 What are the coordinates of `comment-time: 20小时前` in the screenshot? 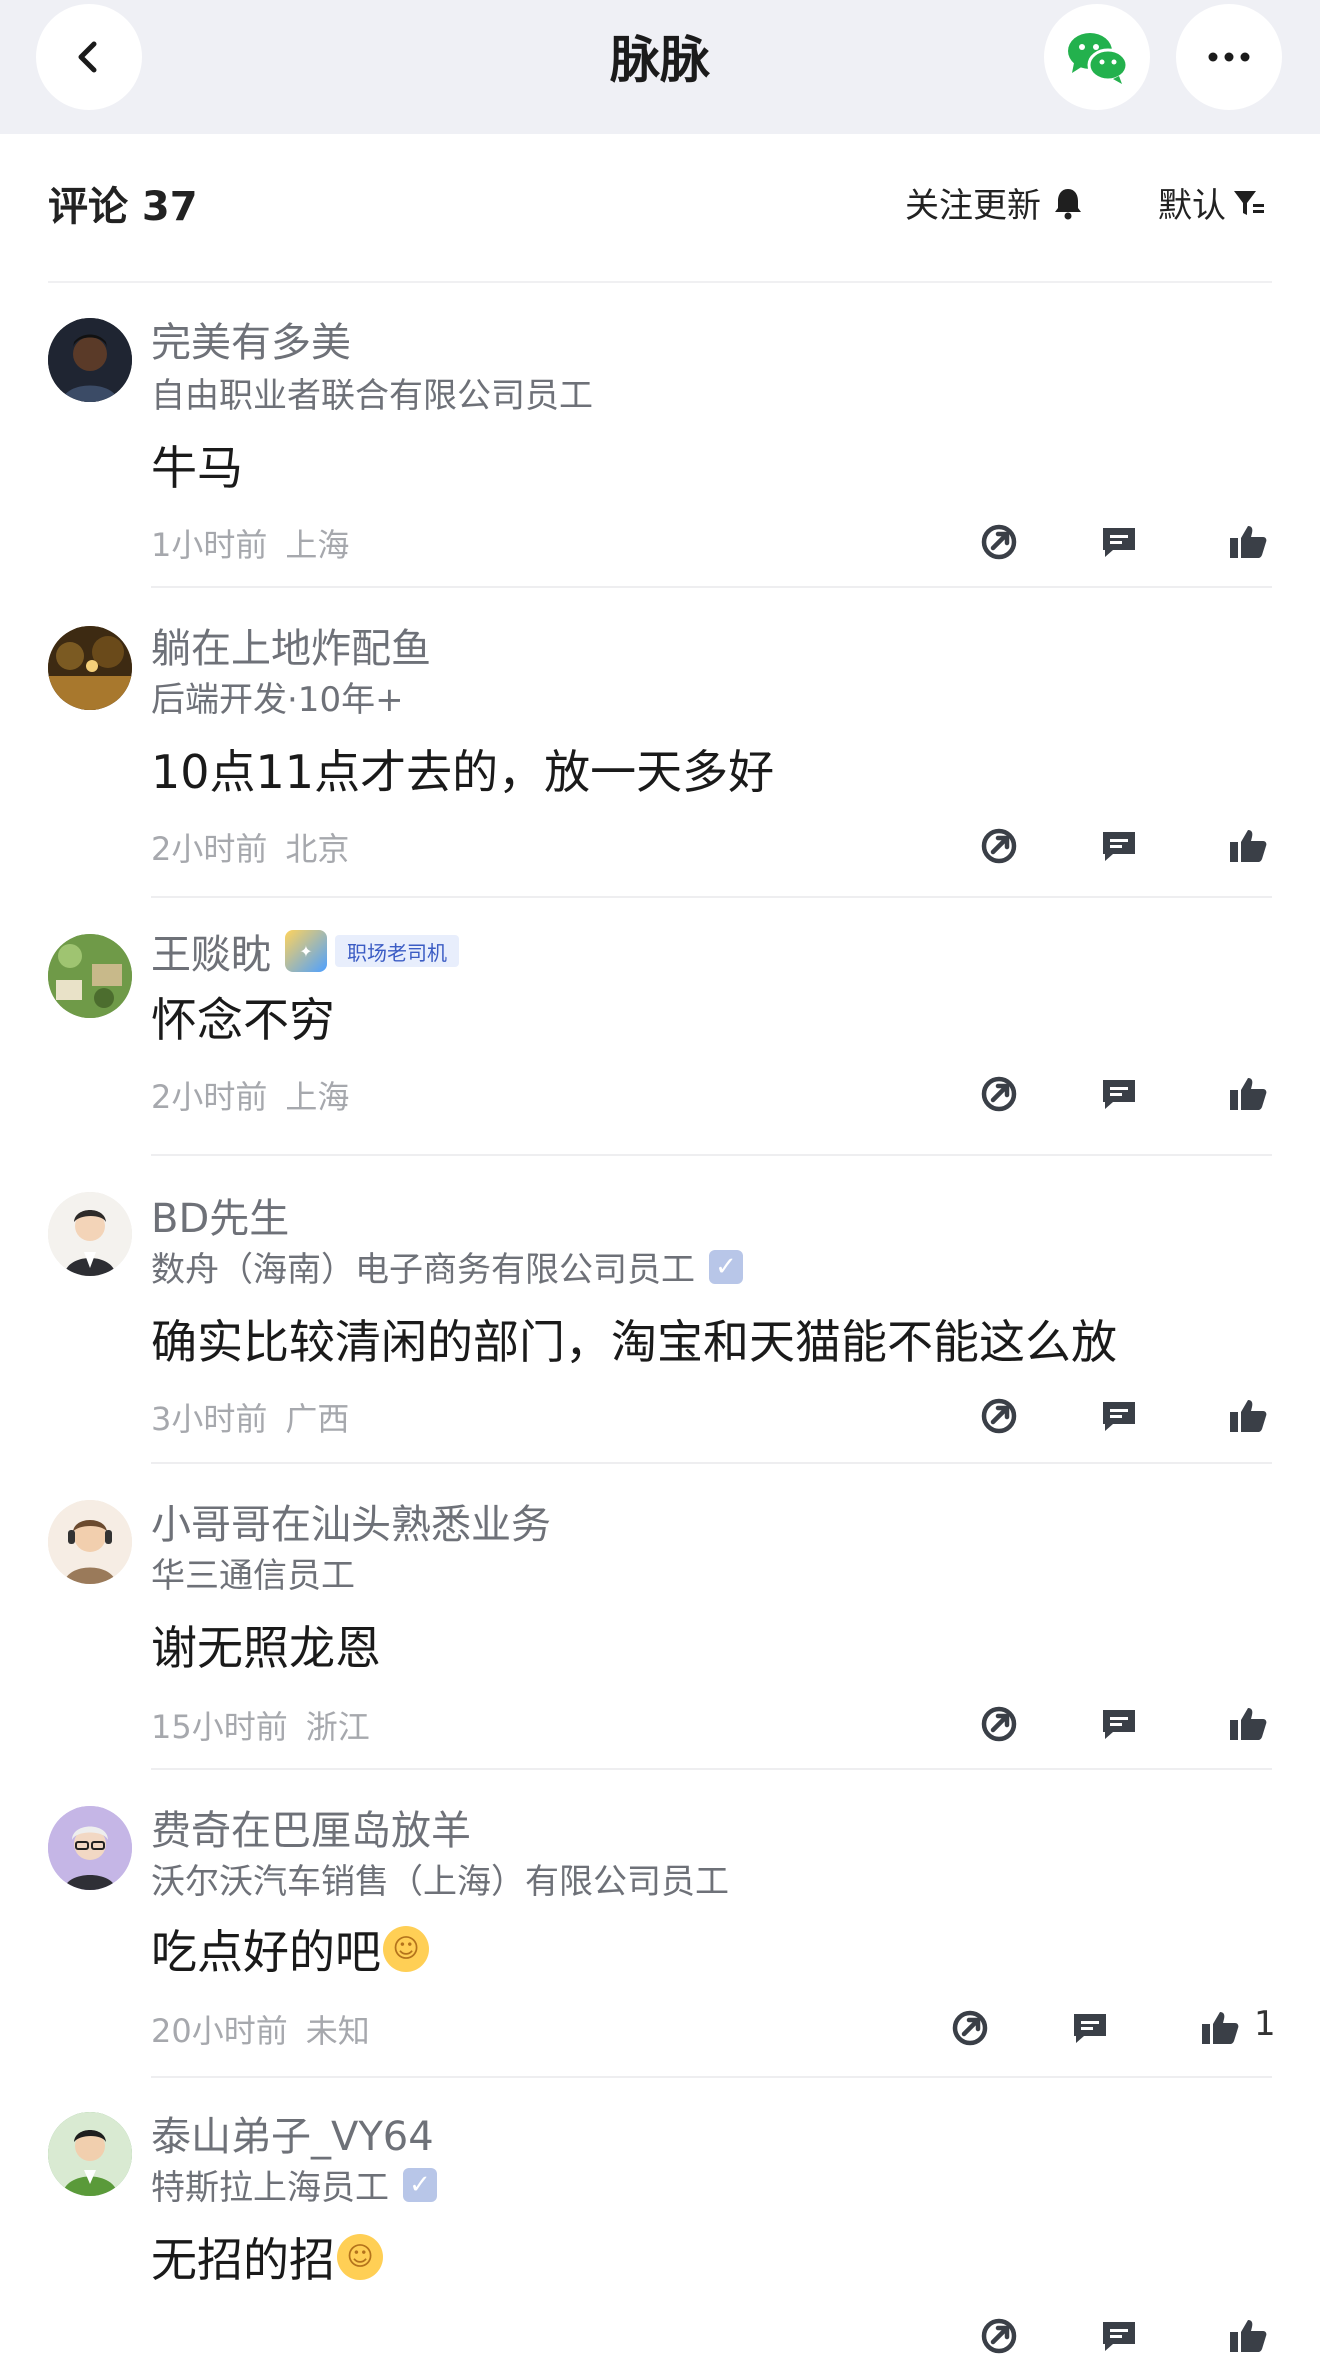 It's located at (219, 2031).